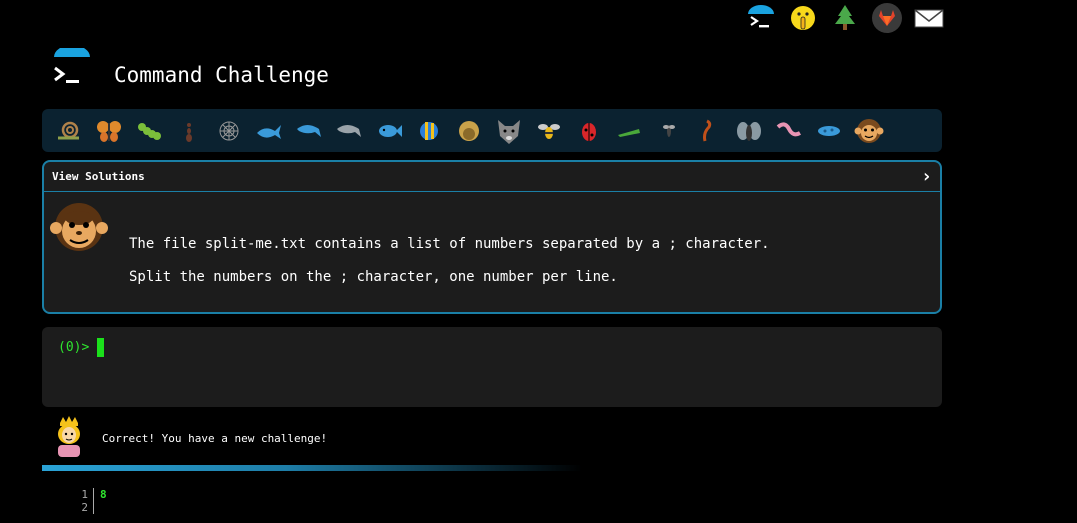  I want to click on command-output: 1 8 2, so click(93, 501).